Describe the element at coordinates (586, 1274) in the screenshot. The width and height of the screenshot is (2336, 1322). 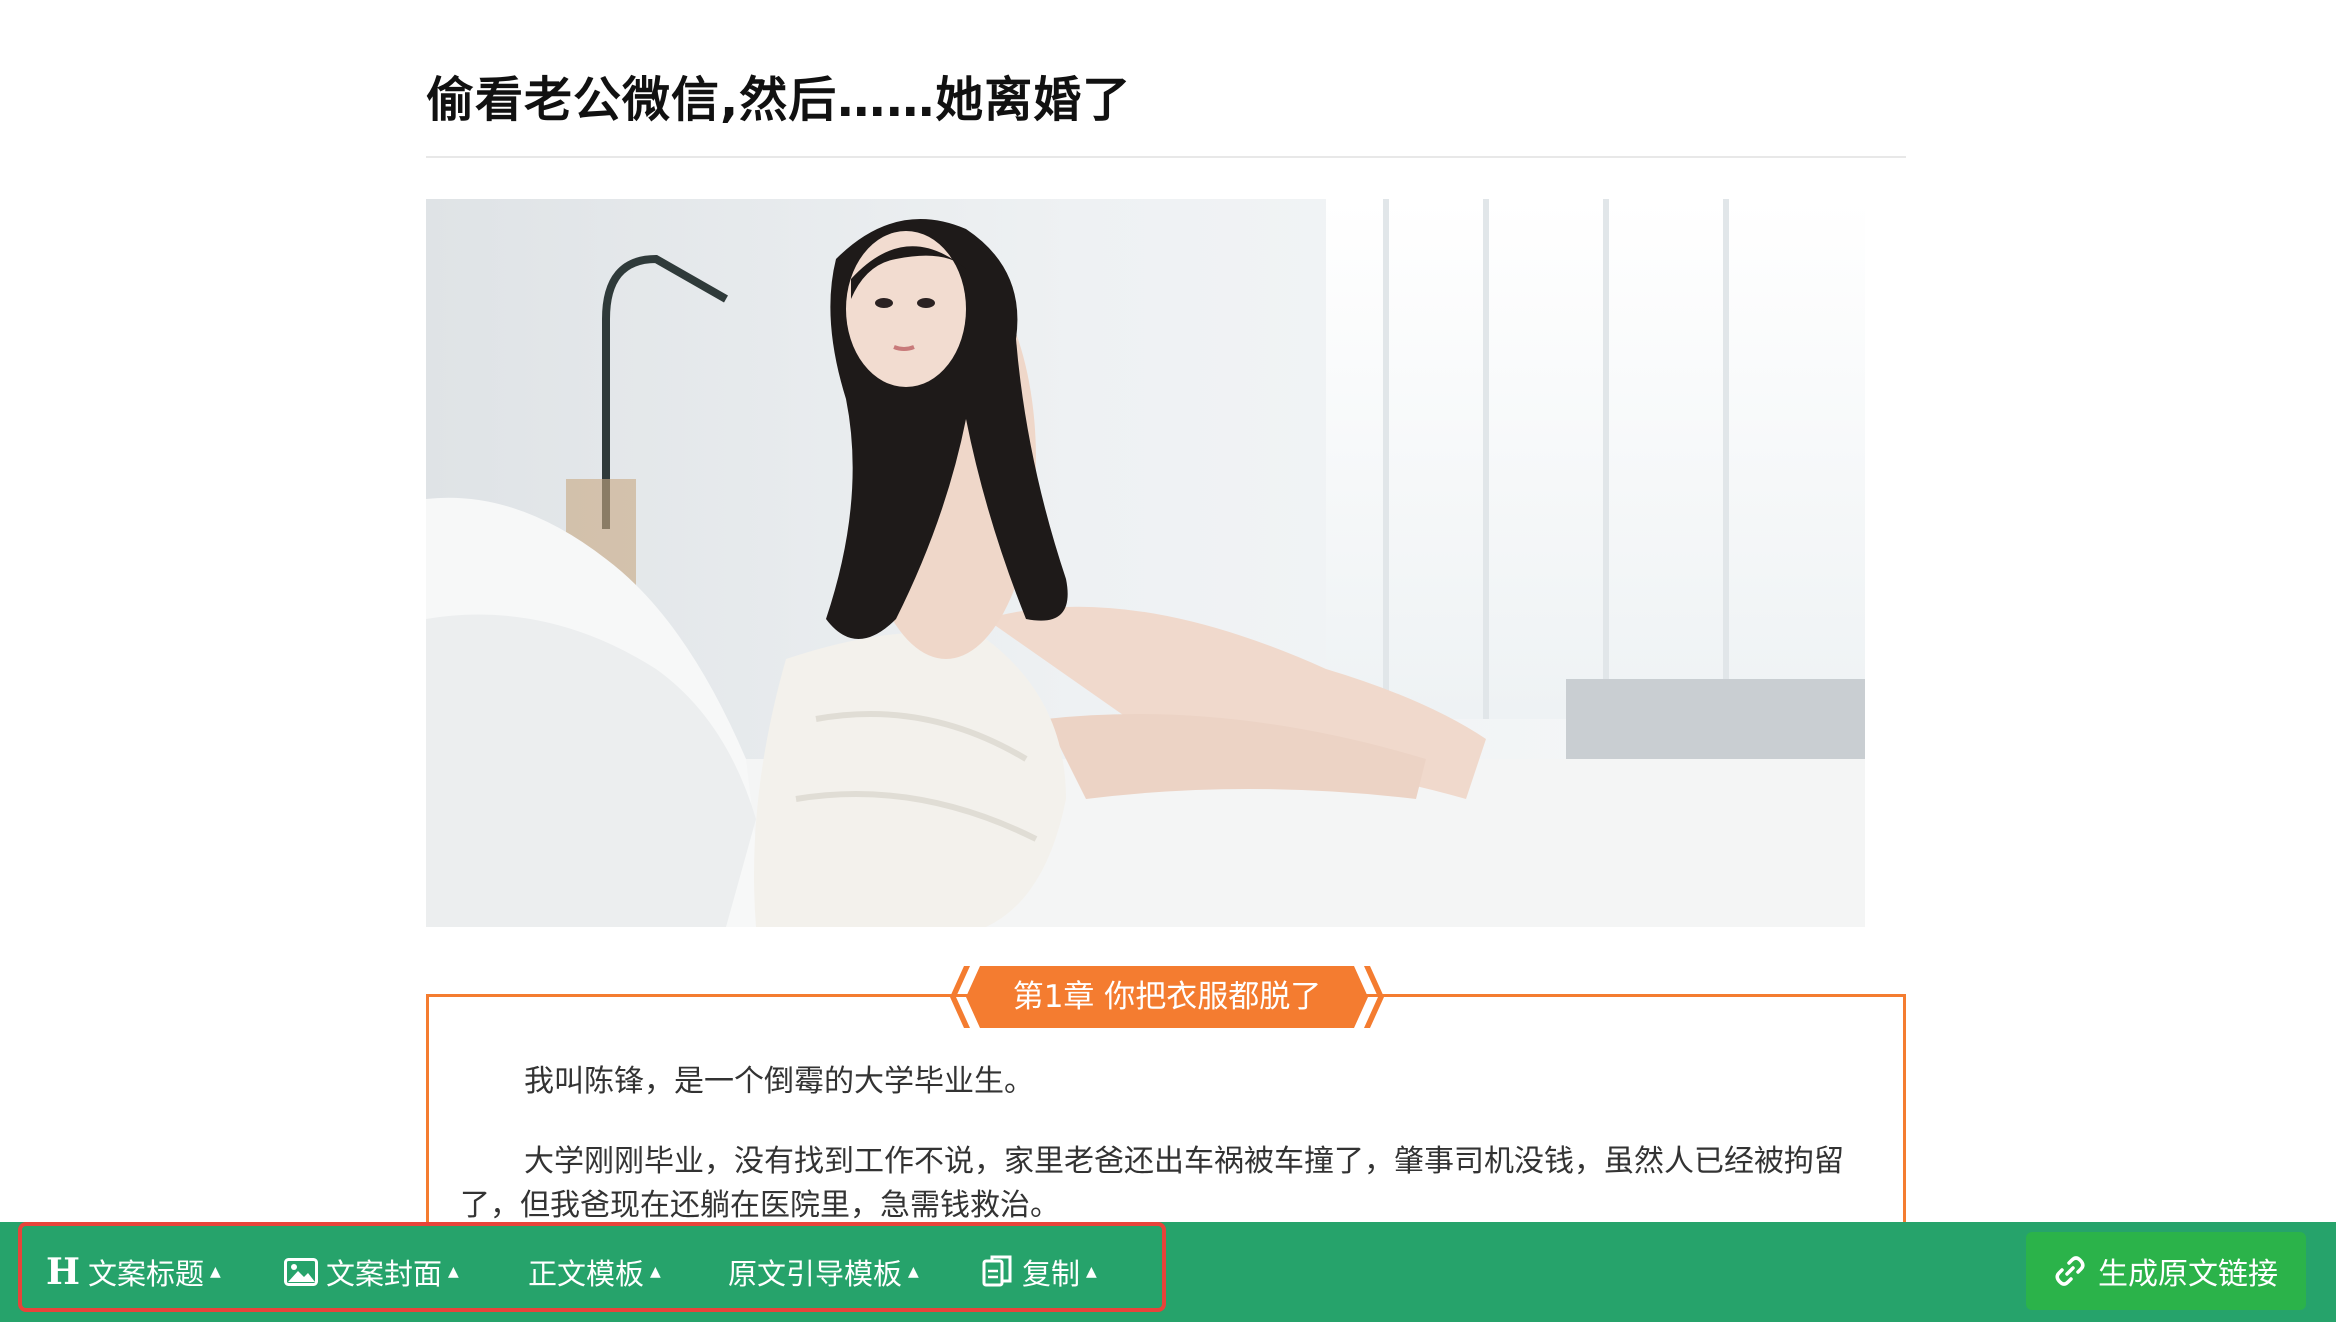
I see `tool-label: 正文模板` at that location.